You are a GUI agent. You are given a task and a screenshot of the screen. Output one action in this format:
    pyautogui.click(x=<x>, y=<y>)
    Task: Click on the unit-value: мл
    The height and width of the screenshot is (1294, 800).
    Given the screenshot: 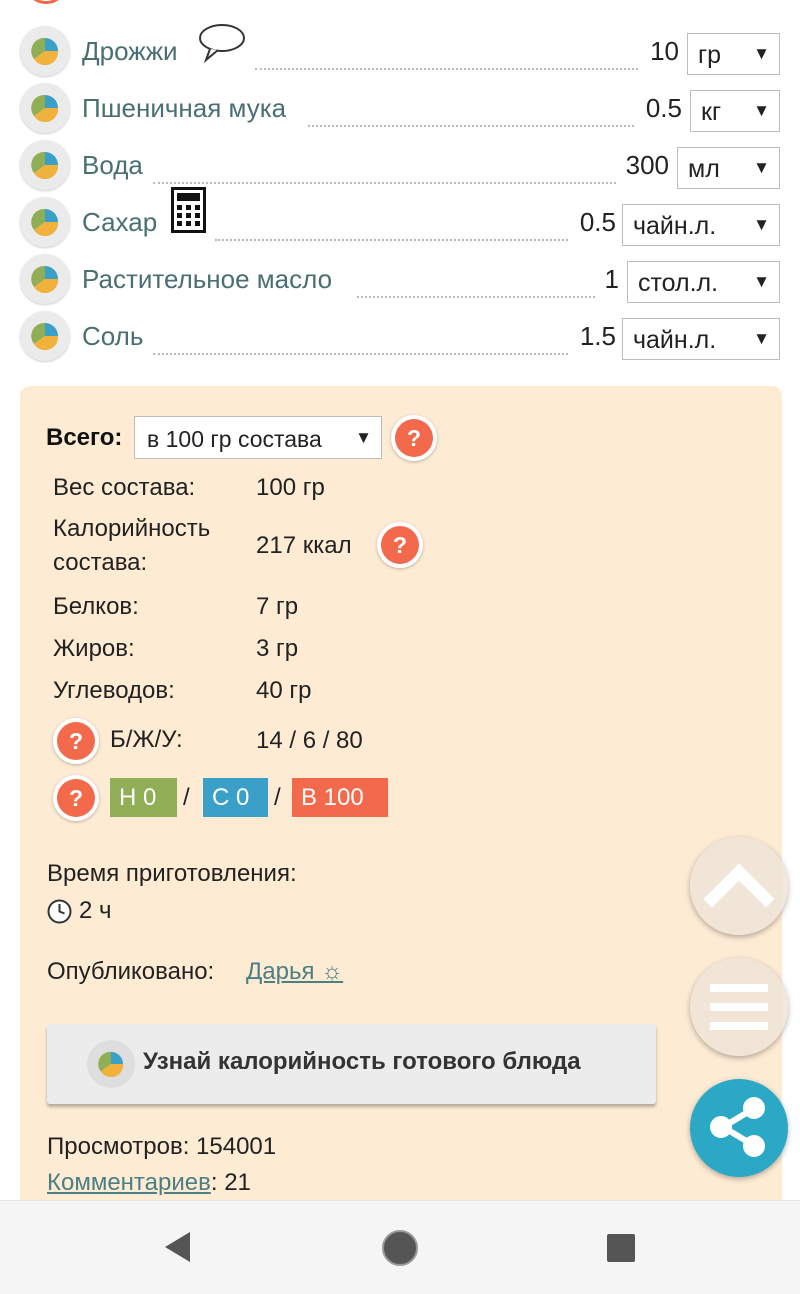 What is the action you would take?
    pyautogui.click(x=704, y=169)
    